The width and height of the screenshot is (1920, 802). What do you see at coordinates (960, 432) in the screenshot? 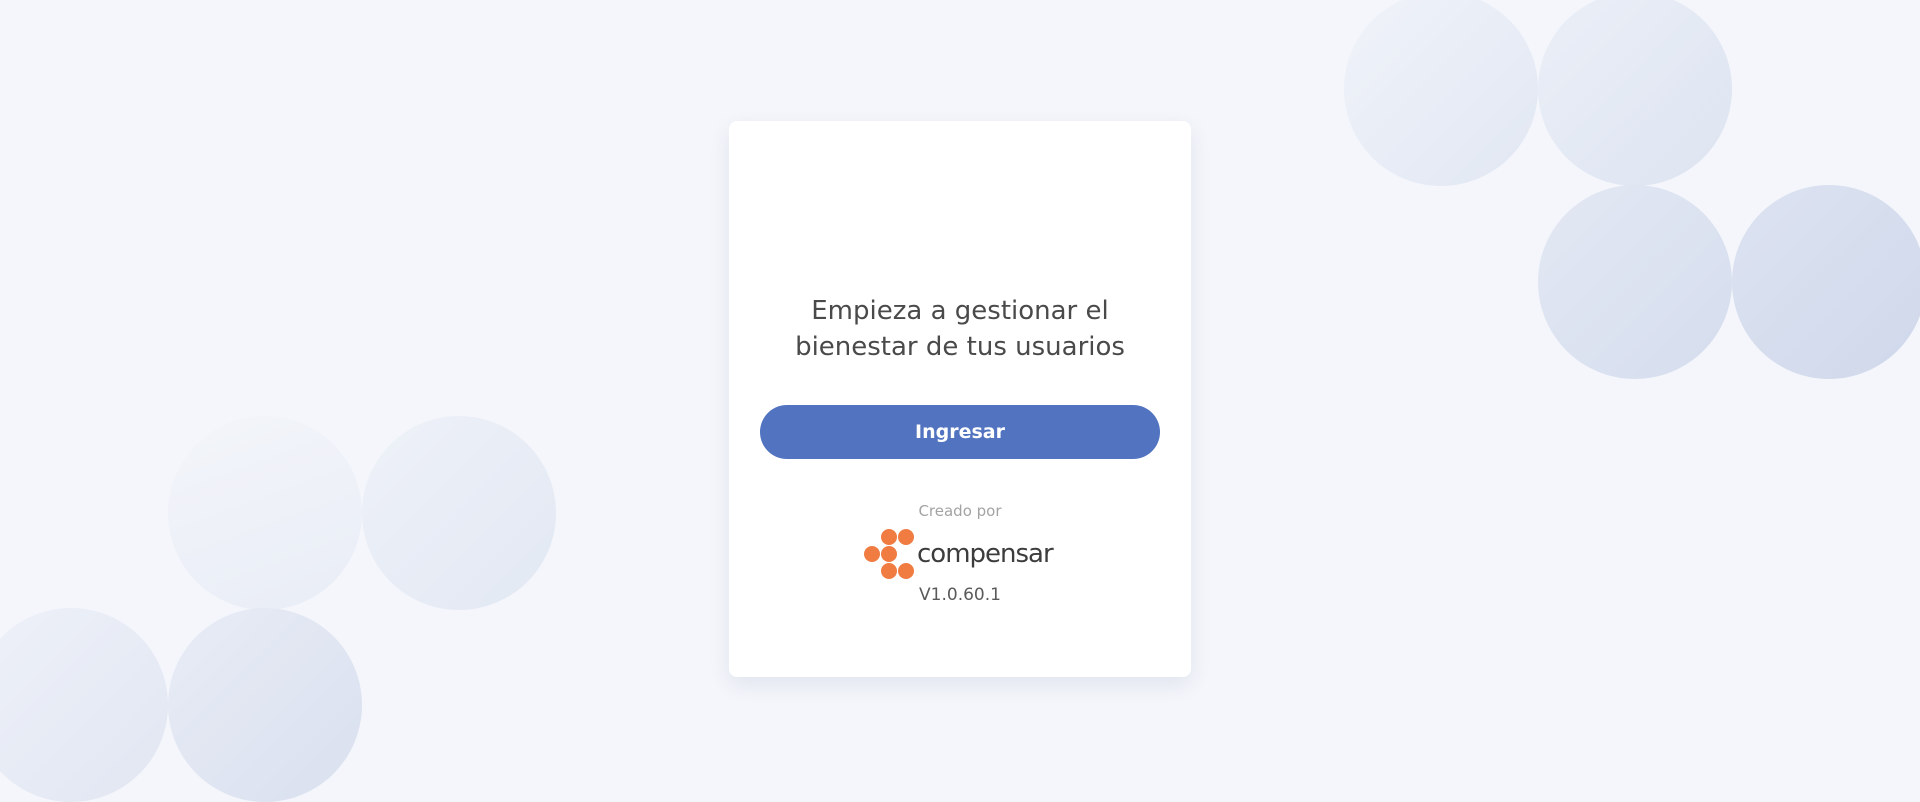
I see `login-button: Ingresar` at bounding box center [960, 432].